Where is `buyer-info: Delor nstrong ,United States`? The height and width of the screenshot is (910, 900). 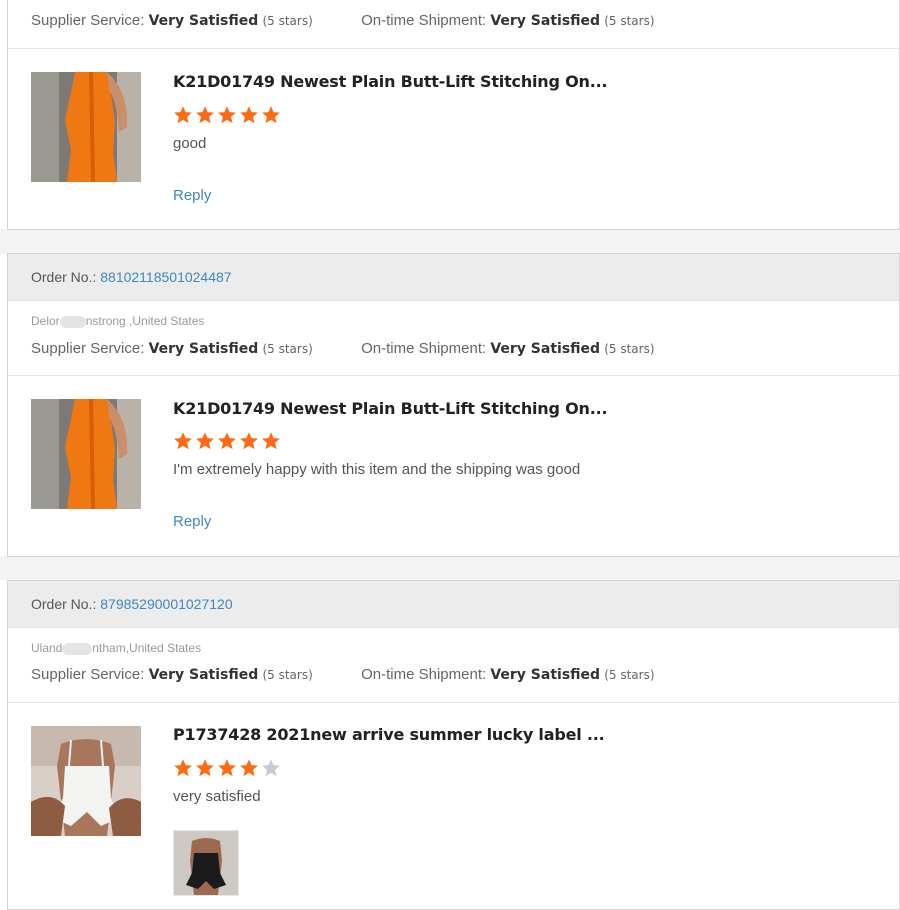 buyer-info: Delor nstrong ,United States is located at coordinates (117, 321).